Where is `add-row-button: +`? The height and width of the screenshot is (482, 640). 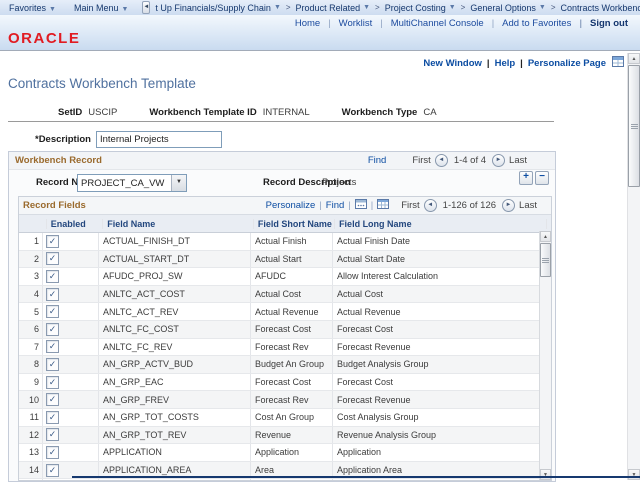 add-row-button: + is located at coordinates (526, 178).